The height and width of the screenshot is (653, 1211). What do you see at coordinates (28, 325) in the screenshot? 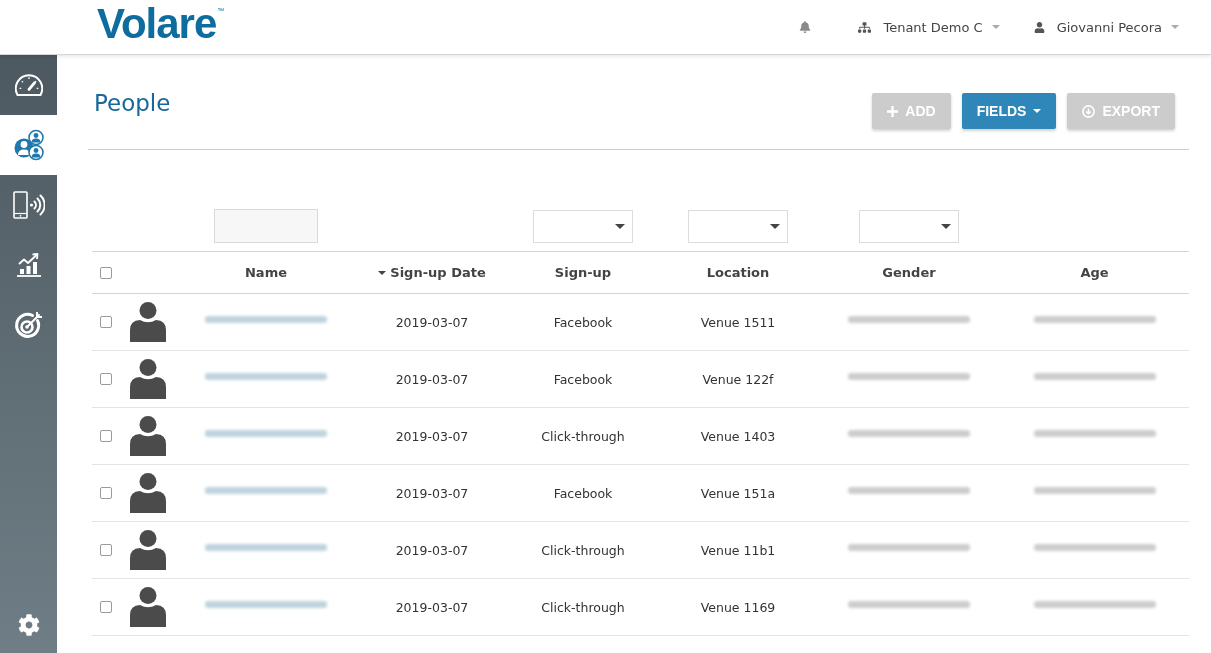
I see `target-dart-icon` at bounding box center [28, 325].